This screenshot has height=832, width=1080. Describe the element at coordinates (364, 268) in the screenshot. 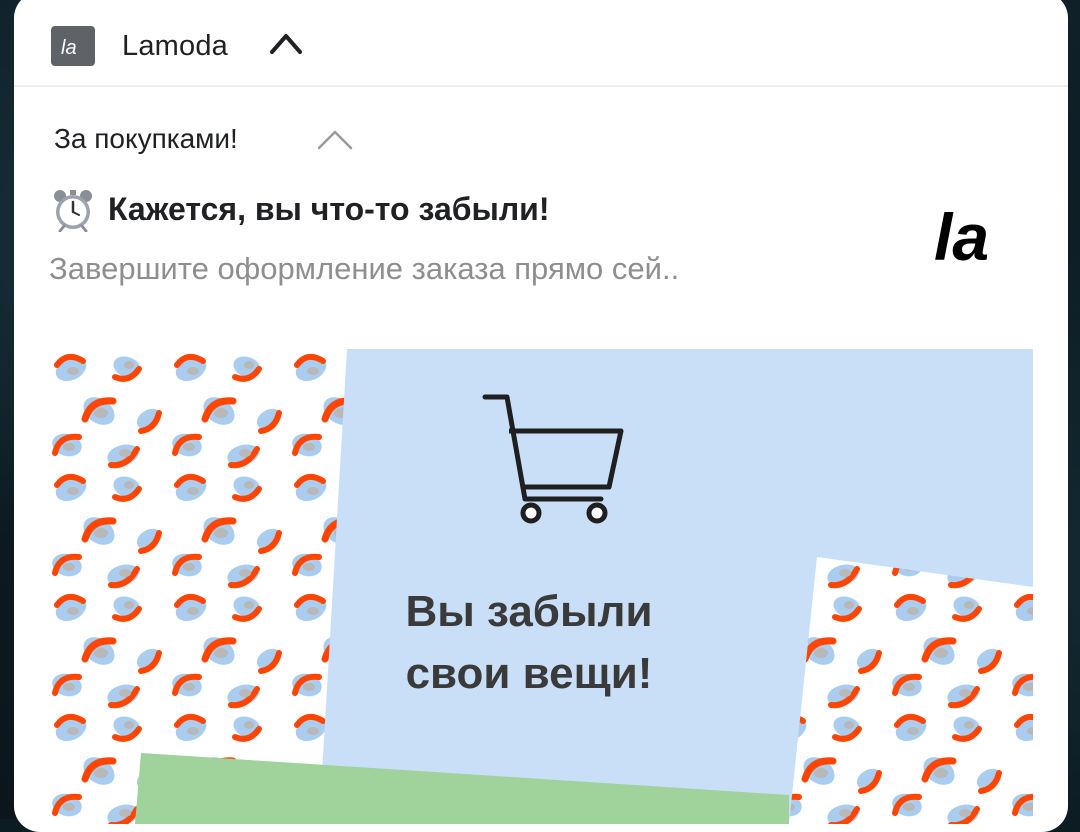

I see `notification-body-text: Завершите оформление заказа прямо сей..` at that location.